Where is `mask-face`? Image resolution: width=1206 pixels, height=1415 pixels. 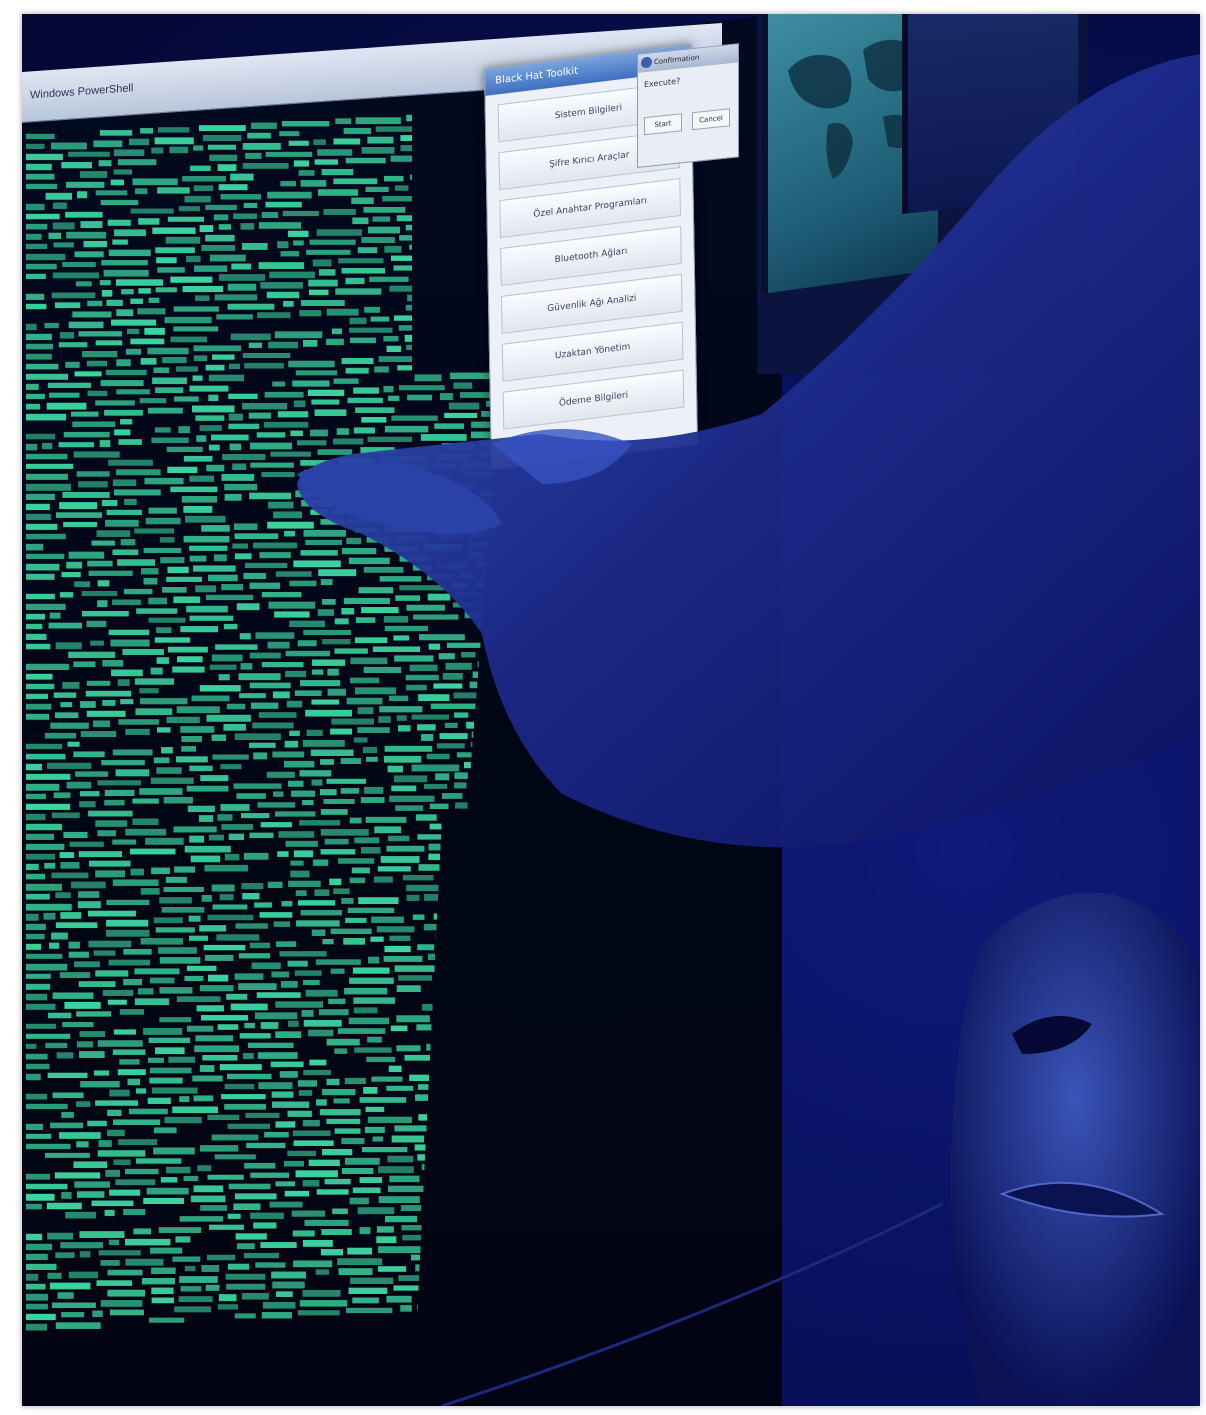
mask-face is located at coordinates (1075, 1149).